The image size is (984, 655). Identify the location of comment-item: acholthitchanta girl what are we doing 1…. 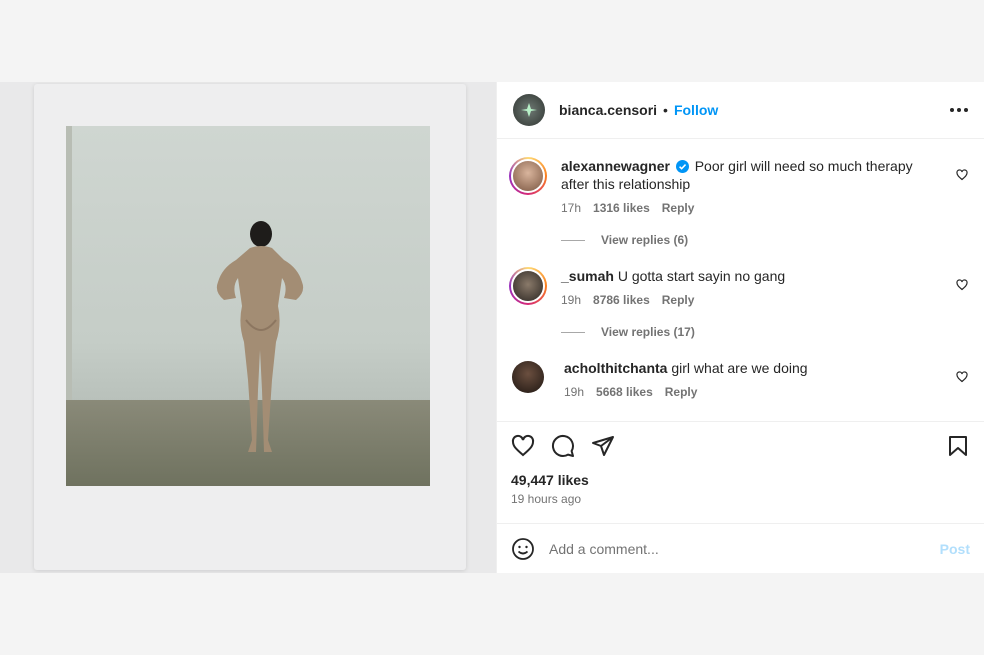
(738, 379).